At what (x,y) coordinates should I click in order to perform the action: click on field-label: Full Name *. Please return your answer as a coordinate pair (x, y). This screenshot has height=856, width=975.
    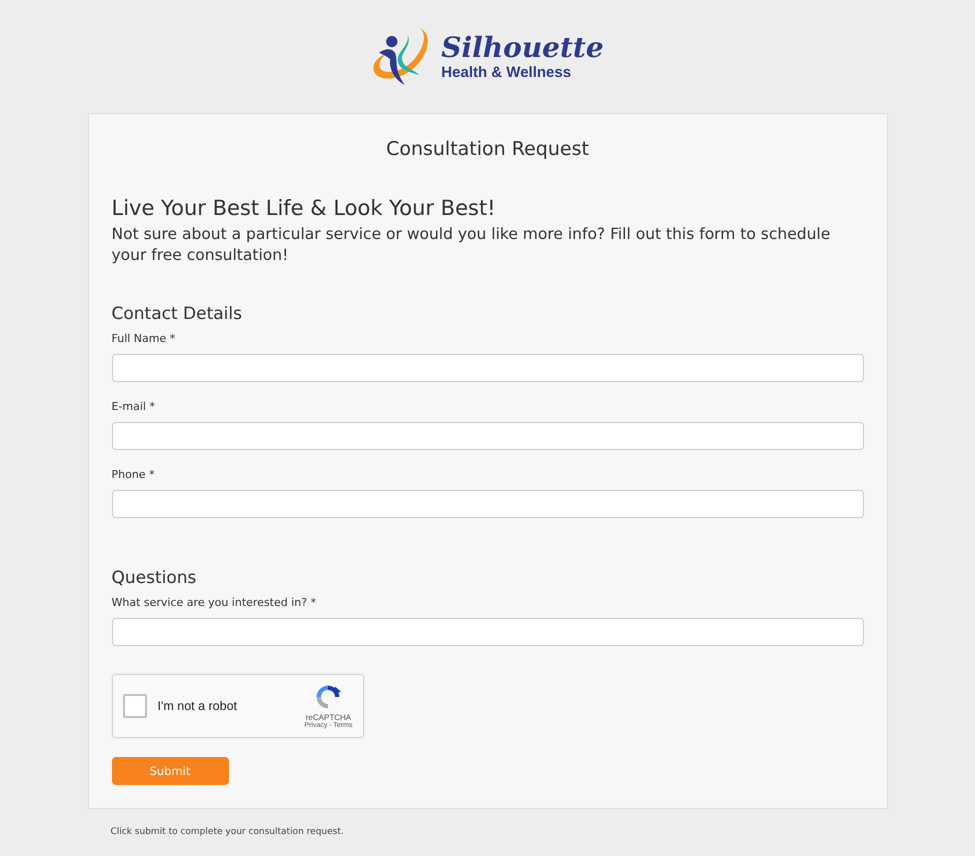
    Looking at the image, I should click on (144, 339).